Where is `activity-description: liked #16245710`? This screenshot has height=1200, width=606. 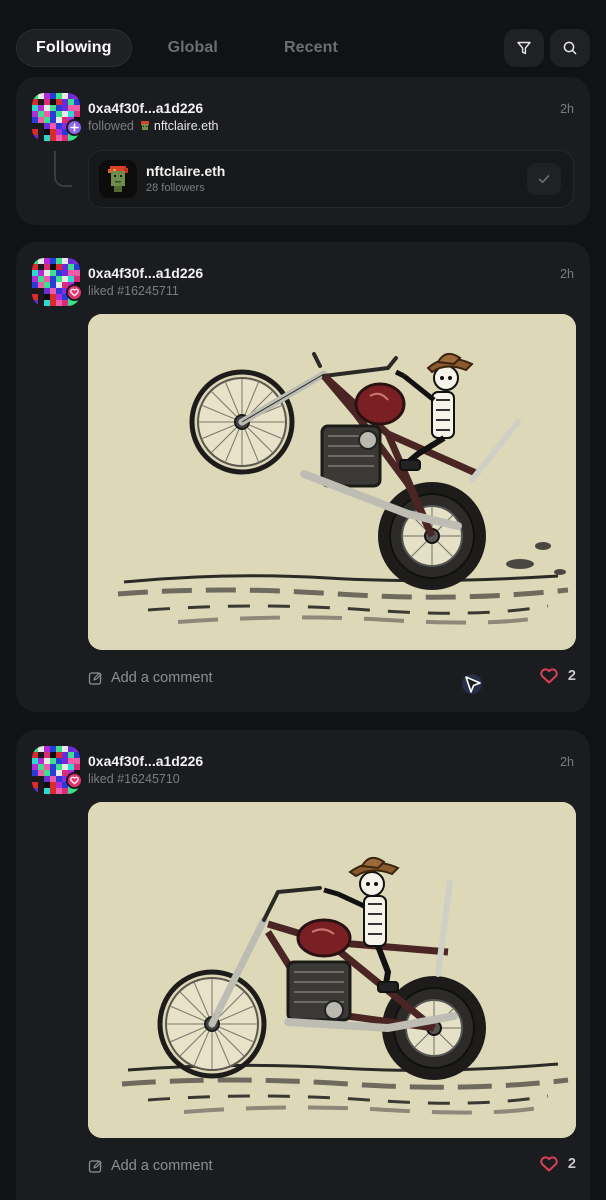
activity-description: liked #16245710 is located at coordinates (134, 779).